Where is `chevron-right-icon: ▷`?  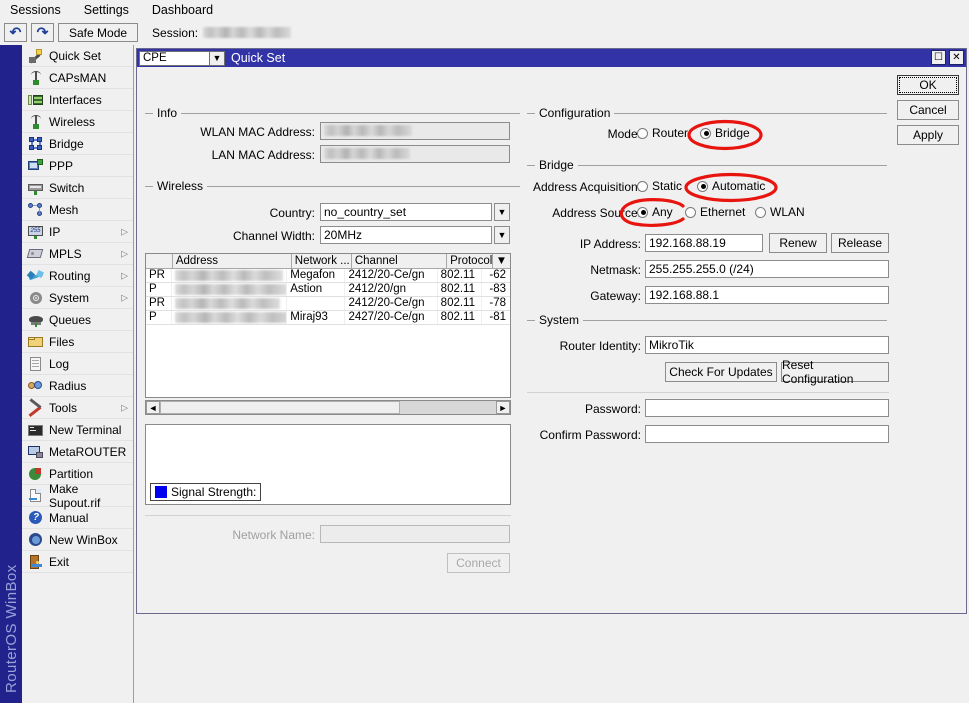 chevron-right-icon: ▷ is located at coordinates (124, 253).